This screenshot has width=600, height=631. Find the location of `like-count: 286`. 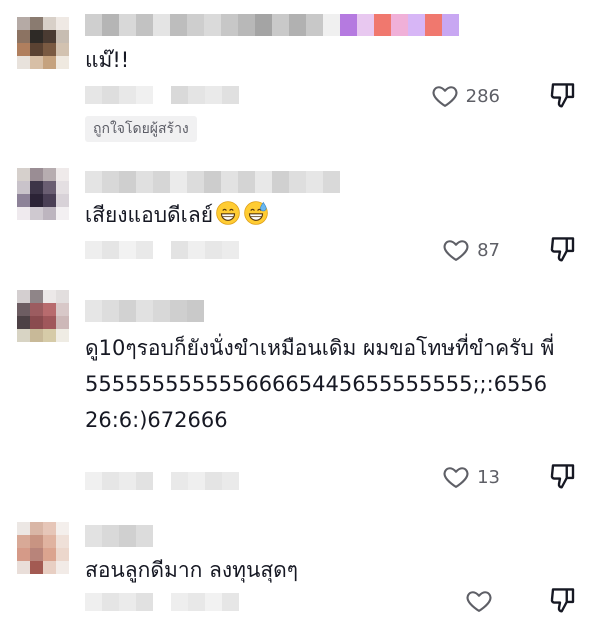

like-count: 286 is located at coordinates (482, 96).